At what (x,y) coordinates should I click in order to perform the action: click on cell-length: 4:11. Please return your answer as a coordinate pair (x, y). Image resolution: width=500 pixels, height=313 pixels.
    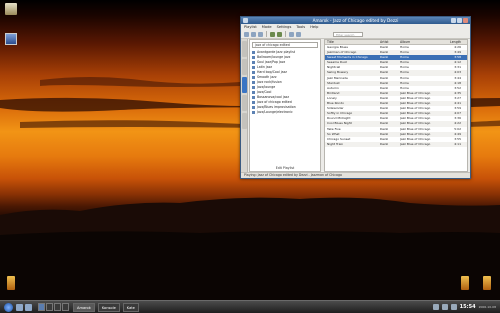
    Looking at the image, I should click on (457, 143).